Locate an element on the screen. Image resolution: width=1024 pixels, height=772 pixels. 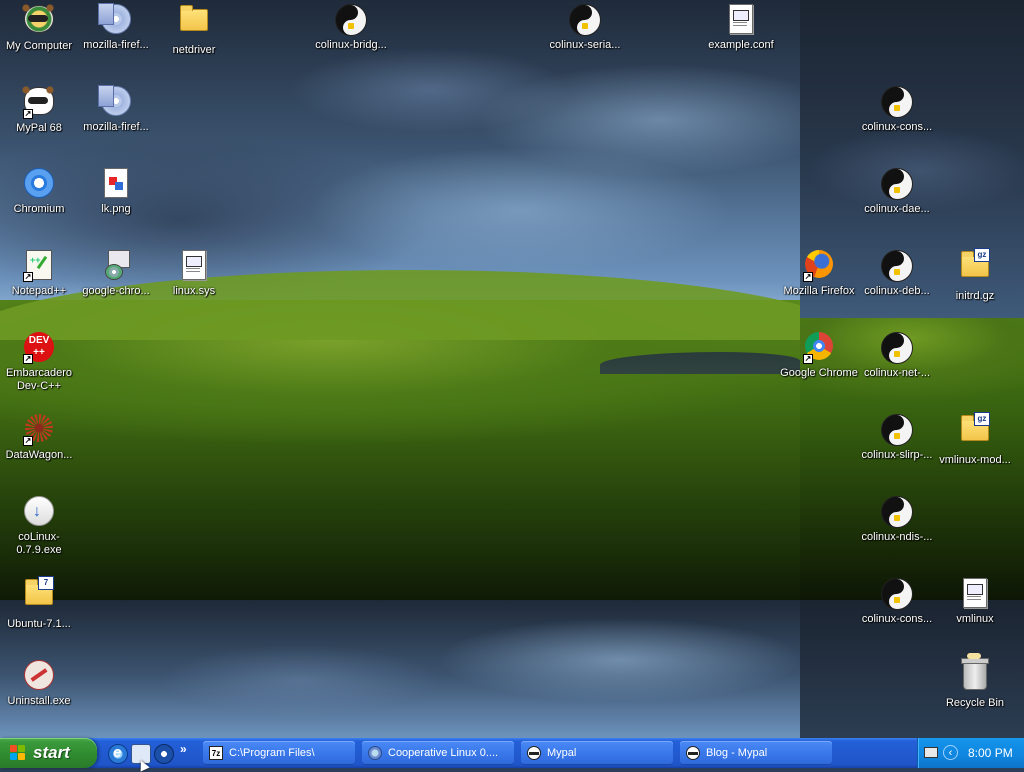
desktop-icon-label: linux.sys is located at coordinates (194, 291).